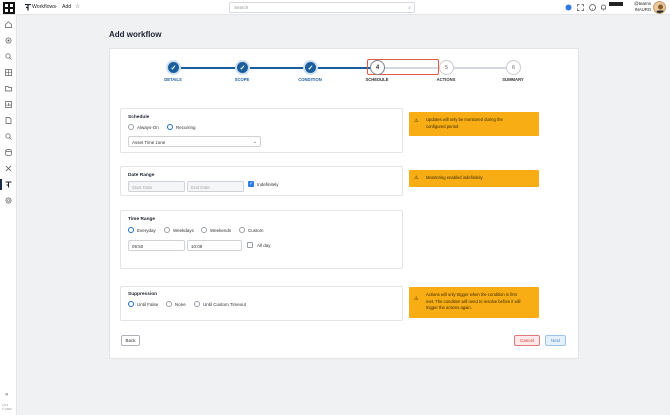 The width and height of the screenshot is (670, 415). What do you see at coordinates (7, 408) in the screenshot?
I see `version-line2: © 2024` at bounding box center [7, 408].